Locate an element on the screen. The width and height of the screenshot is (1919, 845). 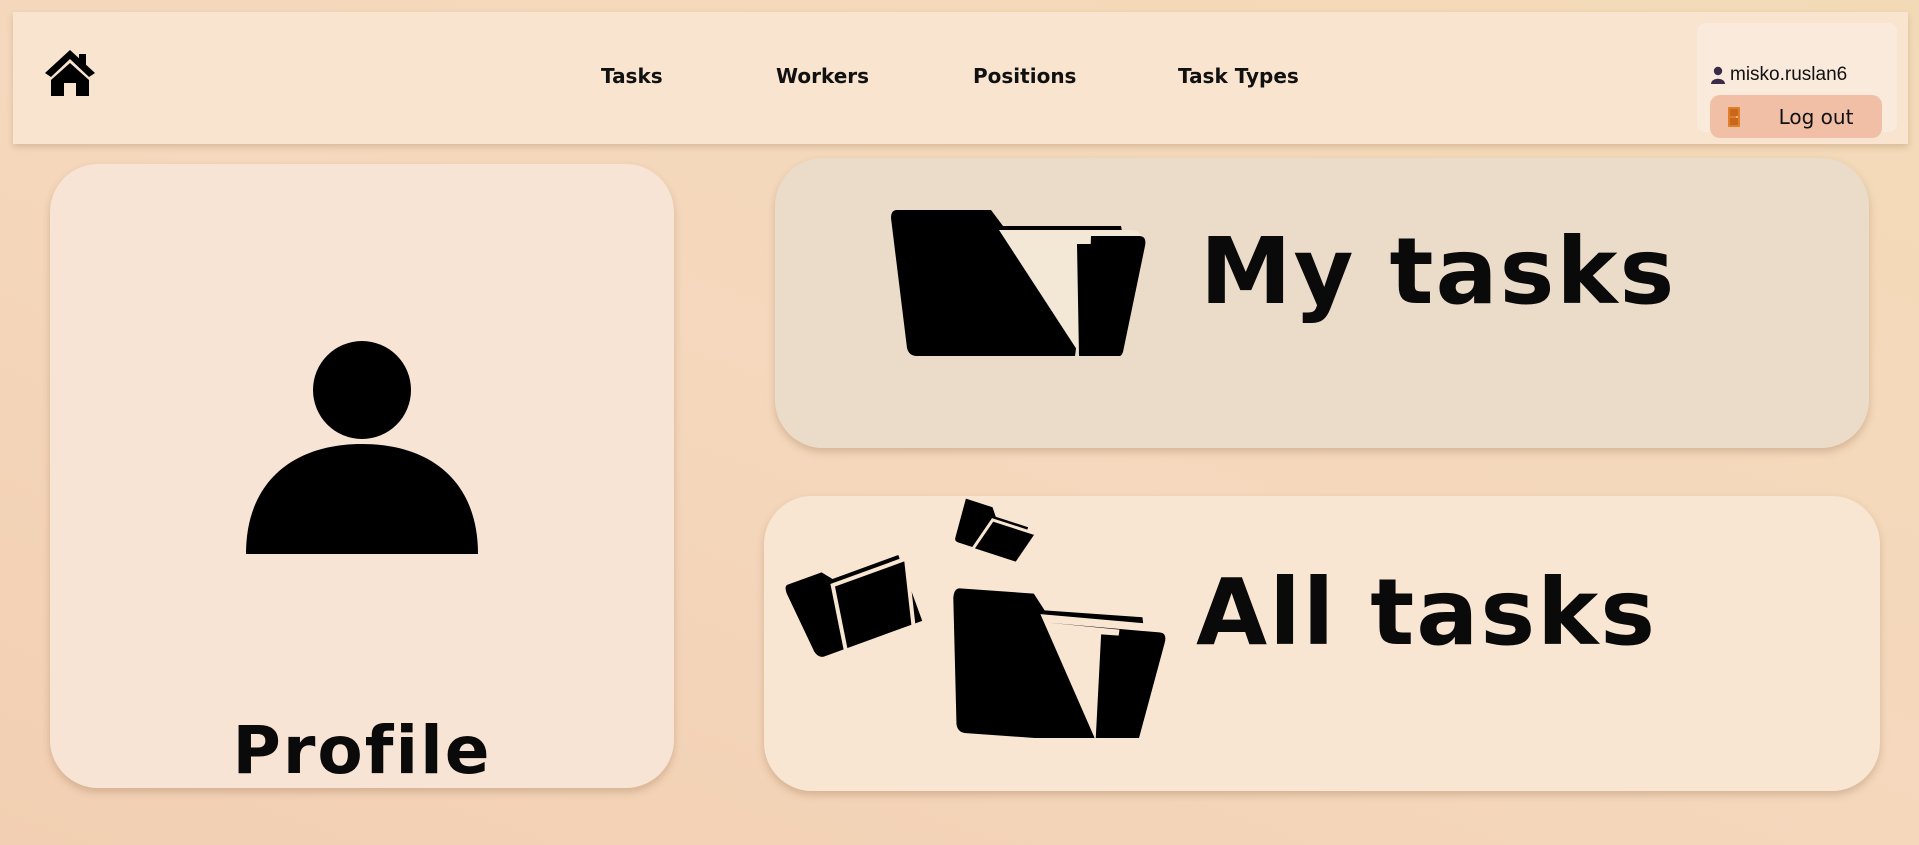
user-panel: misko.ruslan6 Log out is located at coordinates (1797, 80).